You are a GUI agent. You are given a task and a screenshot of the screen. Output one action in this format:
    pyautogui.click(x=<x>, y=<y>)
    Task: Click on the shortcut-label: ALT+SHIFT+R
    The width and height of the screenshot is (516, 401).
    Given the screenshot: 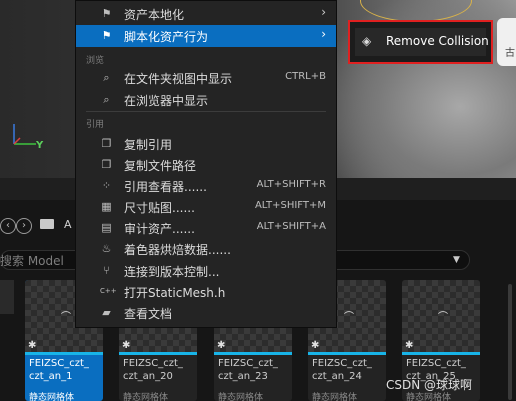 What is the action you would take?
    pyautogui.click(x=291, y=184)
    